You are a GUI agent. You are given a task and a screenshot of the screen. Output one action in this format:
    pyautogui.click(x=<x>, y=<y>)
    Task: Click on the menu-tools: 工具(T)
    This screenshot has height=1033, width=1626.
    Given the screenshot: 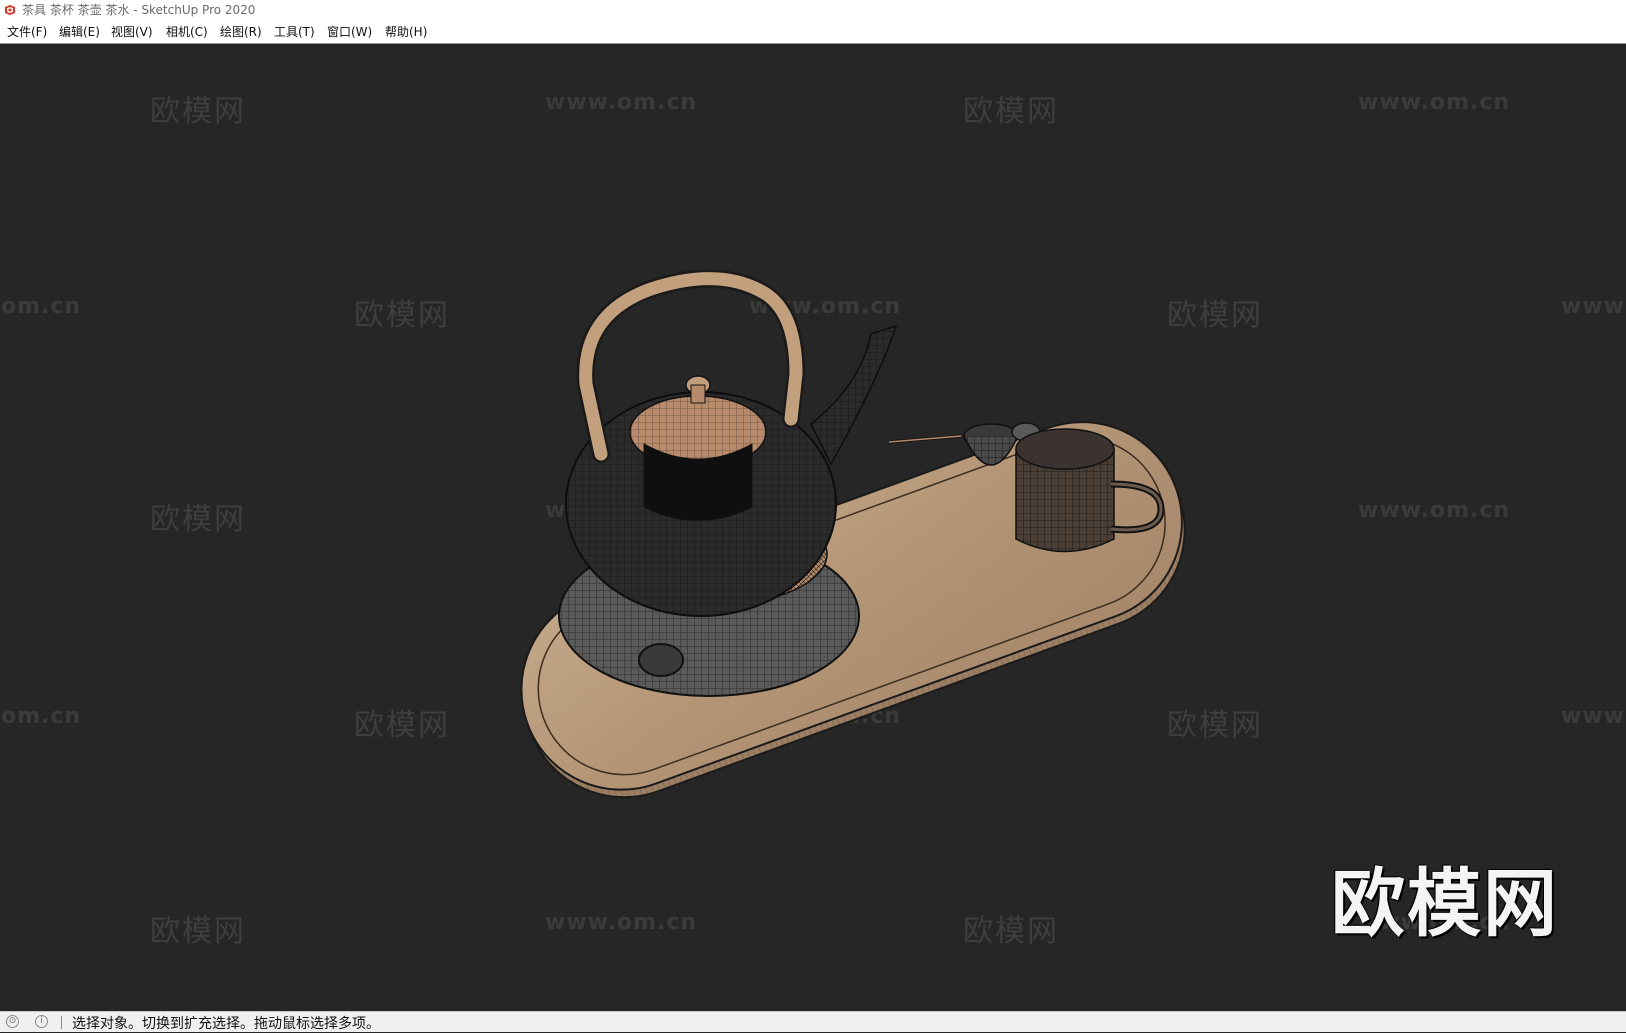 What is the action you would take?
    pyautogui.click(x=294, y=32)
    